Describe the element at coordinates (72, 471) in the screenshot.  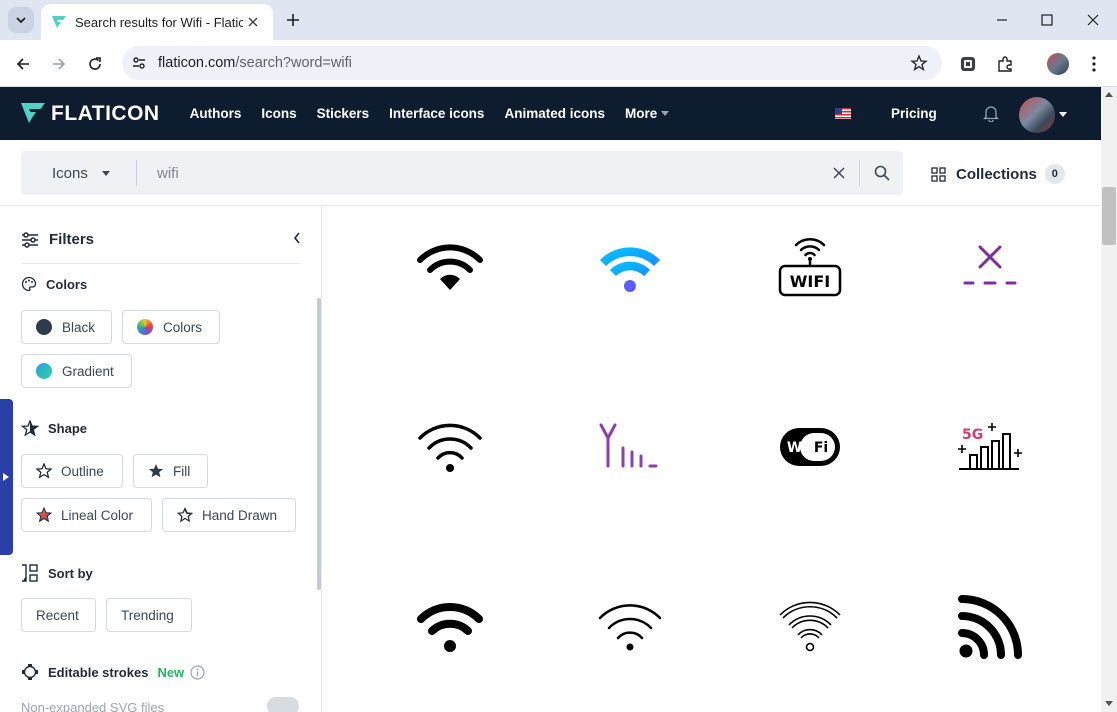
I see `shape-filter-outline: Outline` at that location.